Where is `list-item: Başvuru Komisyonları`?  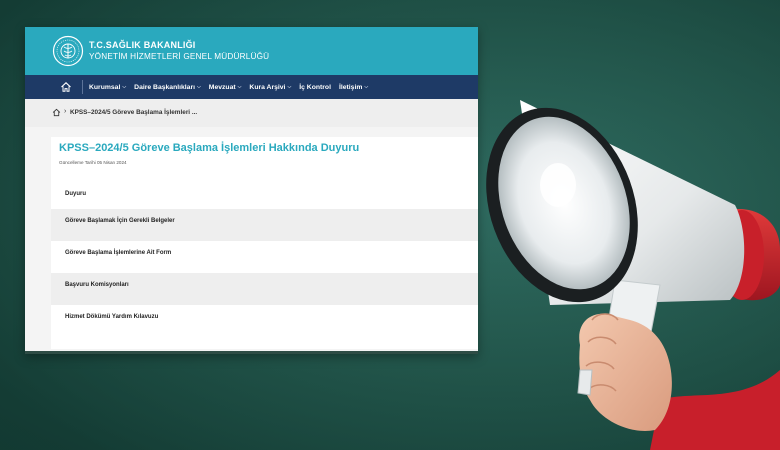
list-item: Başvuru Komisyonları is located at coordinates (264, 289).